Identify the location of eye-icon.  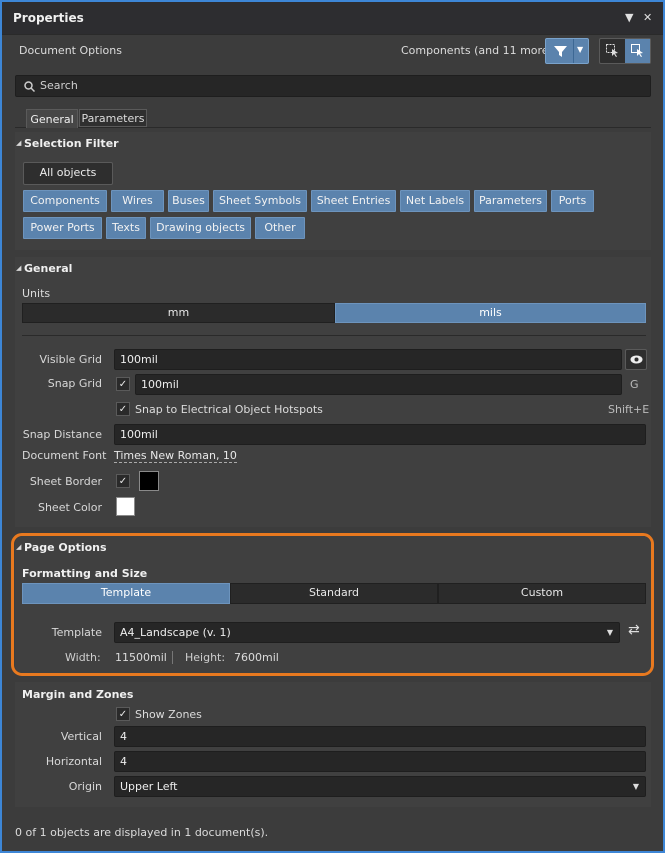
(636, 359).